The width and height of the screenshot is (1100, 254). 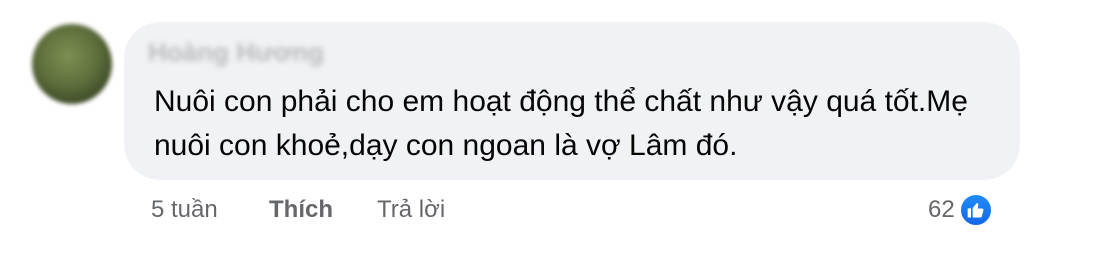 What do you see at coordinates (72, 64) in the screenshot?
I see `avatar` at bounding box center [72, 64].